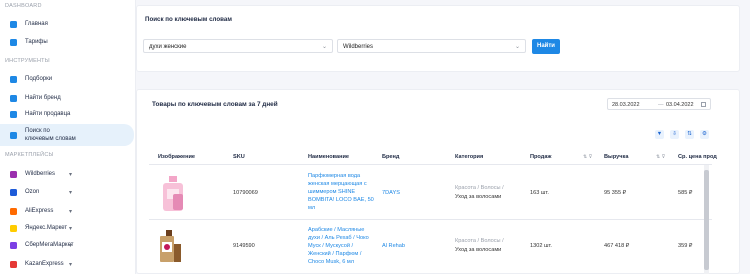 The height and width of the screenshot is (274, 750). Describe the element at coordinates (49, 245) in the screenshot. I see `sidebar-item-label: СберМегаМаркет` at that location.